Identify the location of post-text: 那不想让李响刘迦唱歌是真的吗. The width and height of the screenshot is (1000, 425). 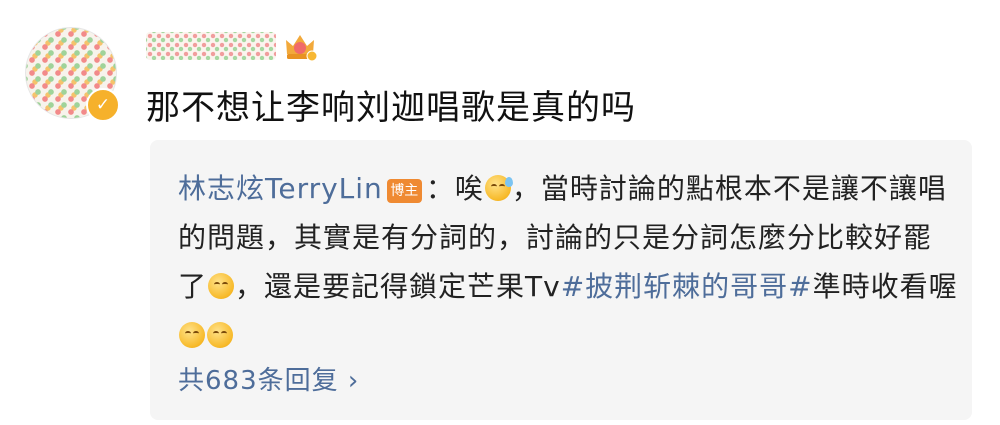
(391, 108).